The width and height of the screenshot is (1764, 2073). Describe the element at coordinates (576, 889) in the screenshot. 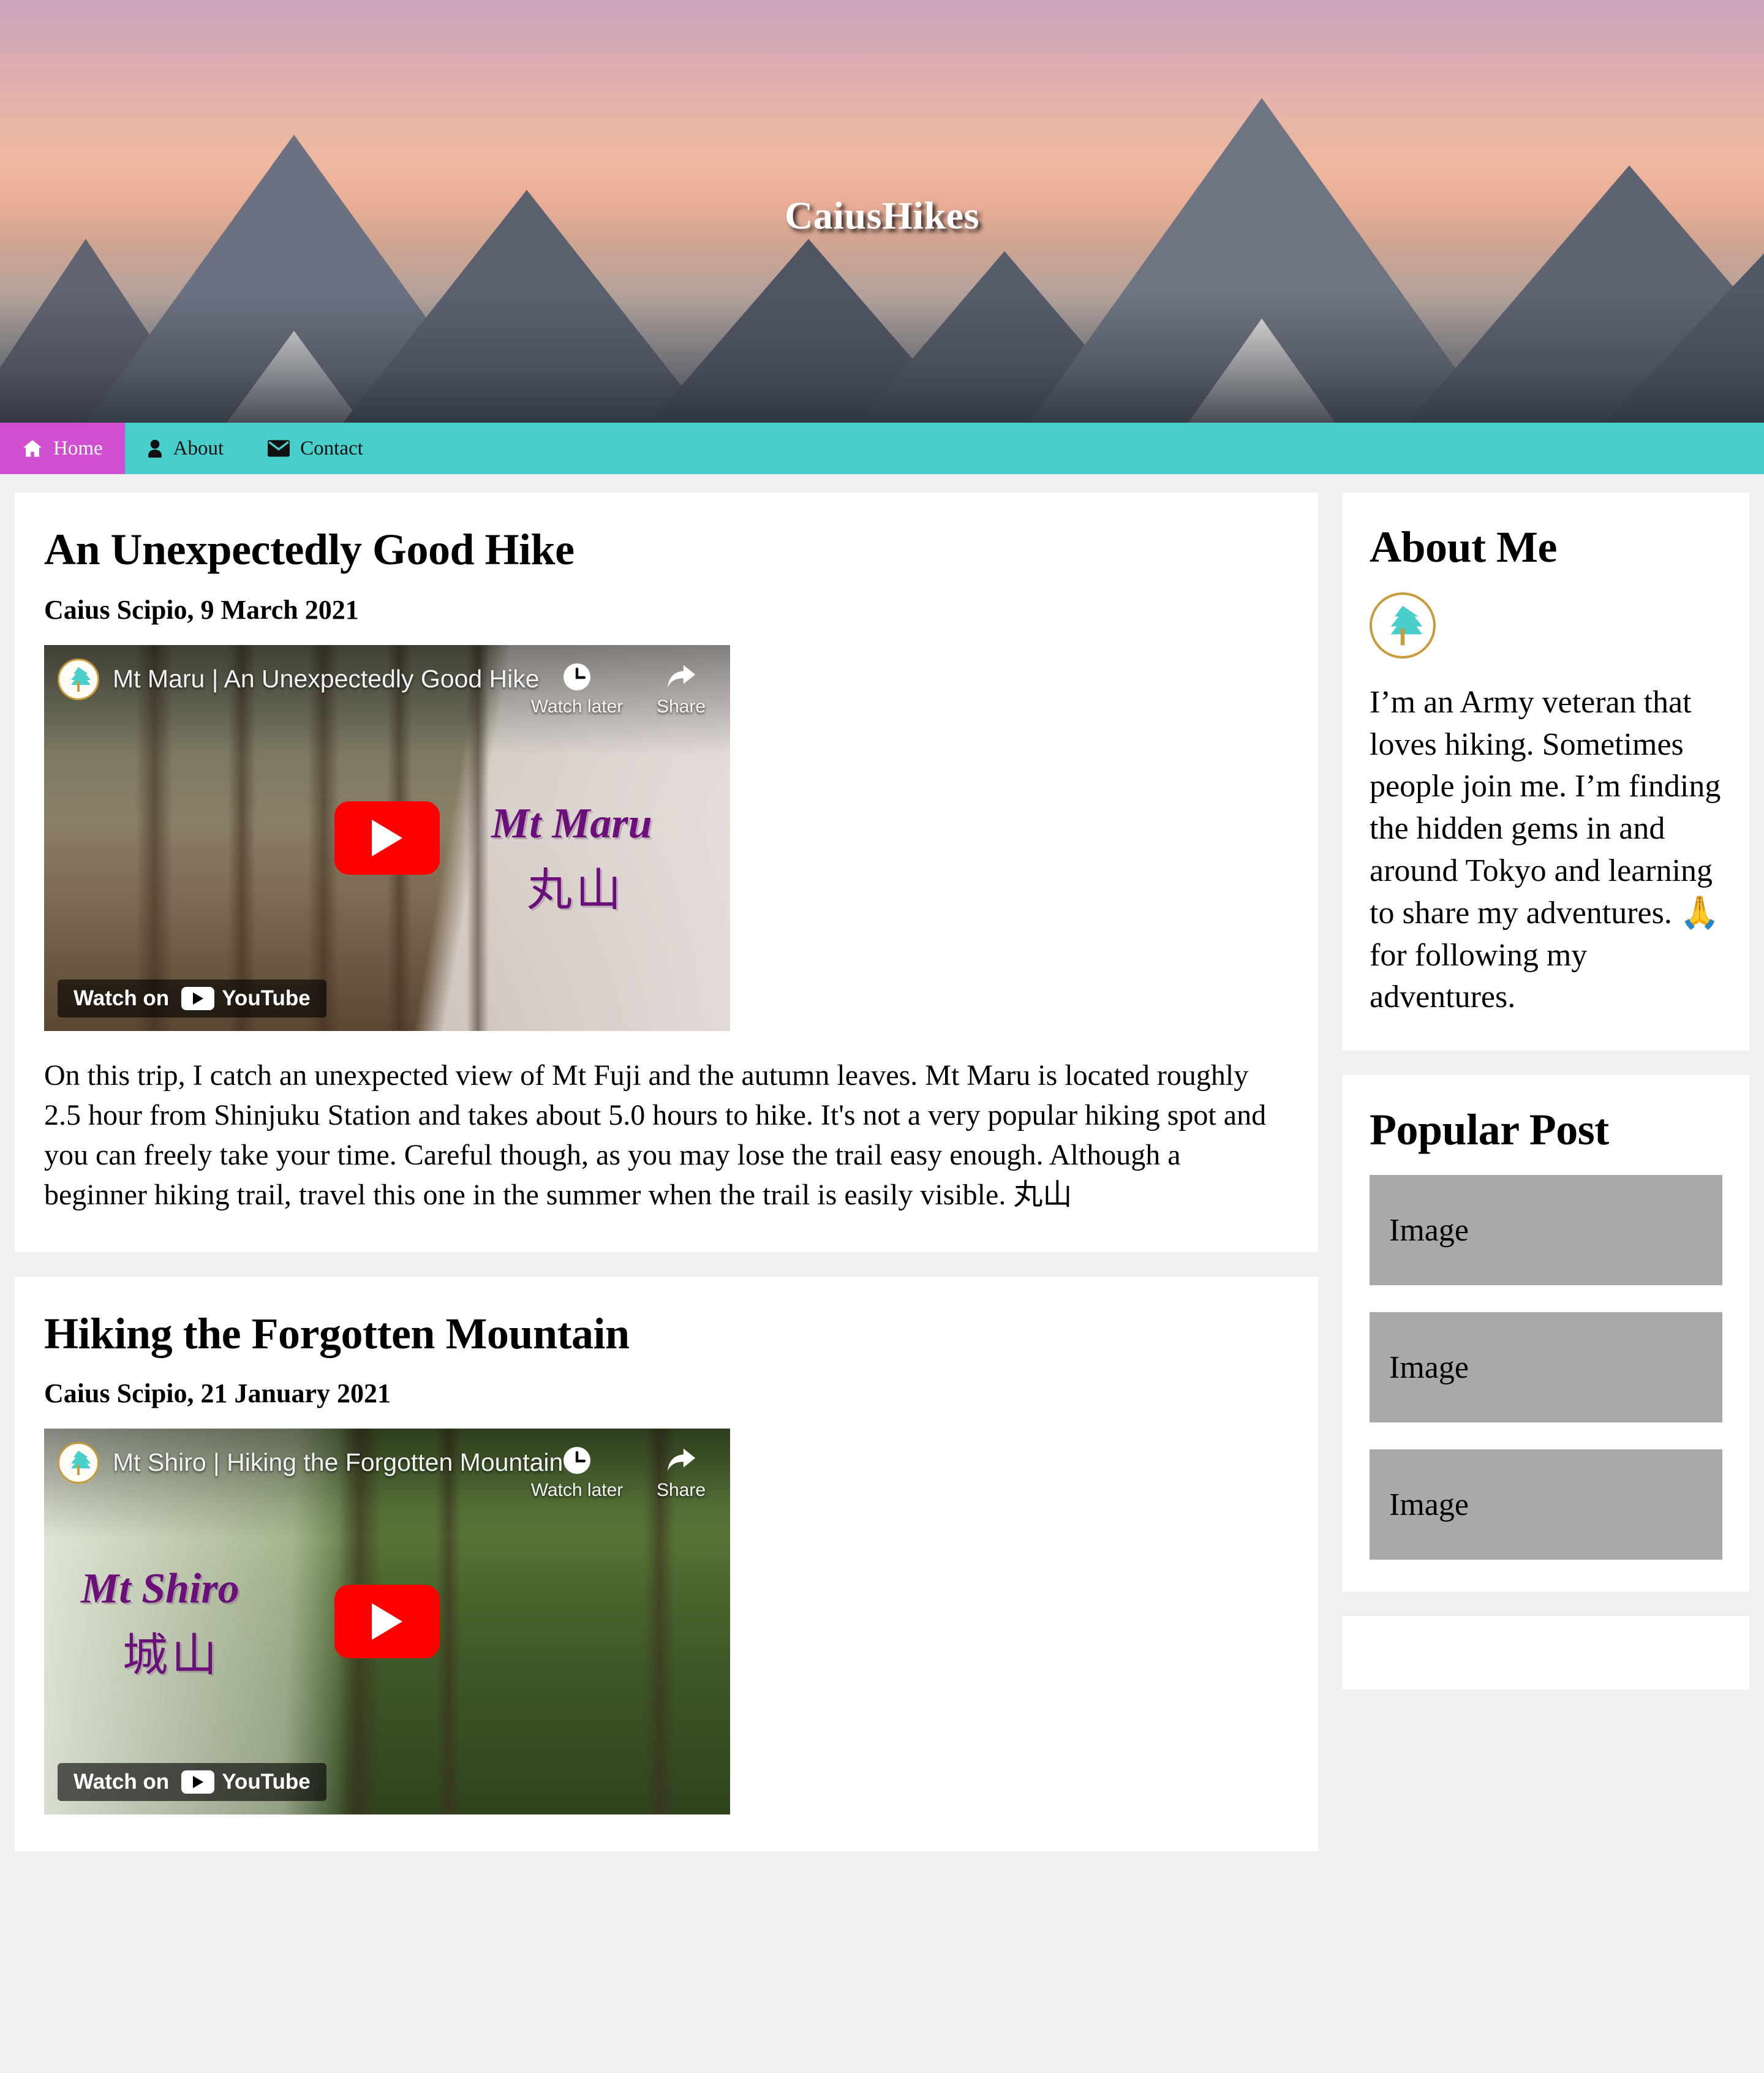

I see `video-overlay-subtitle: 丸山` at that location.